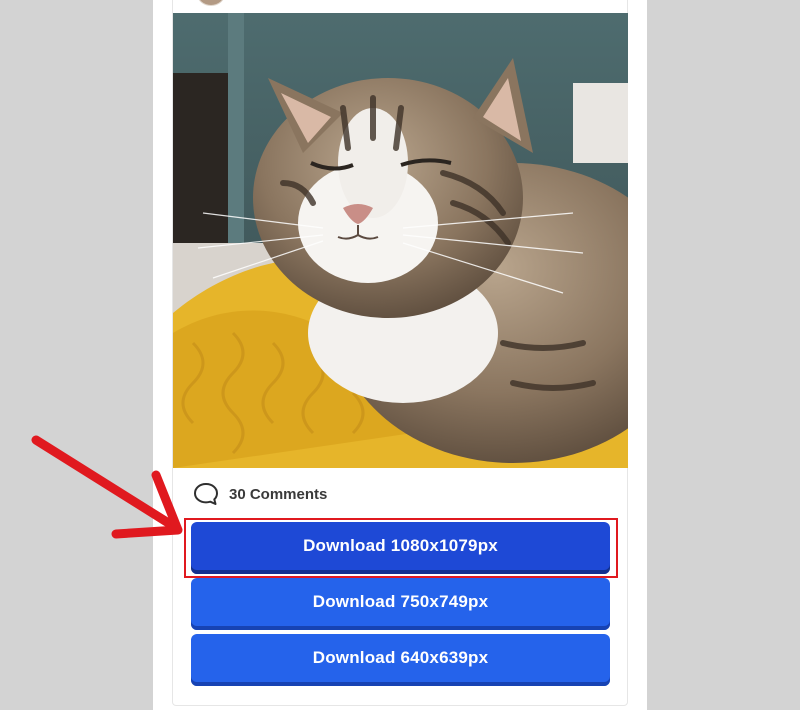  What do you see at coordinates (400, 604) in the screenshot?
I see `download-750-button: Download 750x749px` at bounding box center [400, 604].